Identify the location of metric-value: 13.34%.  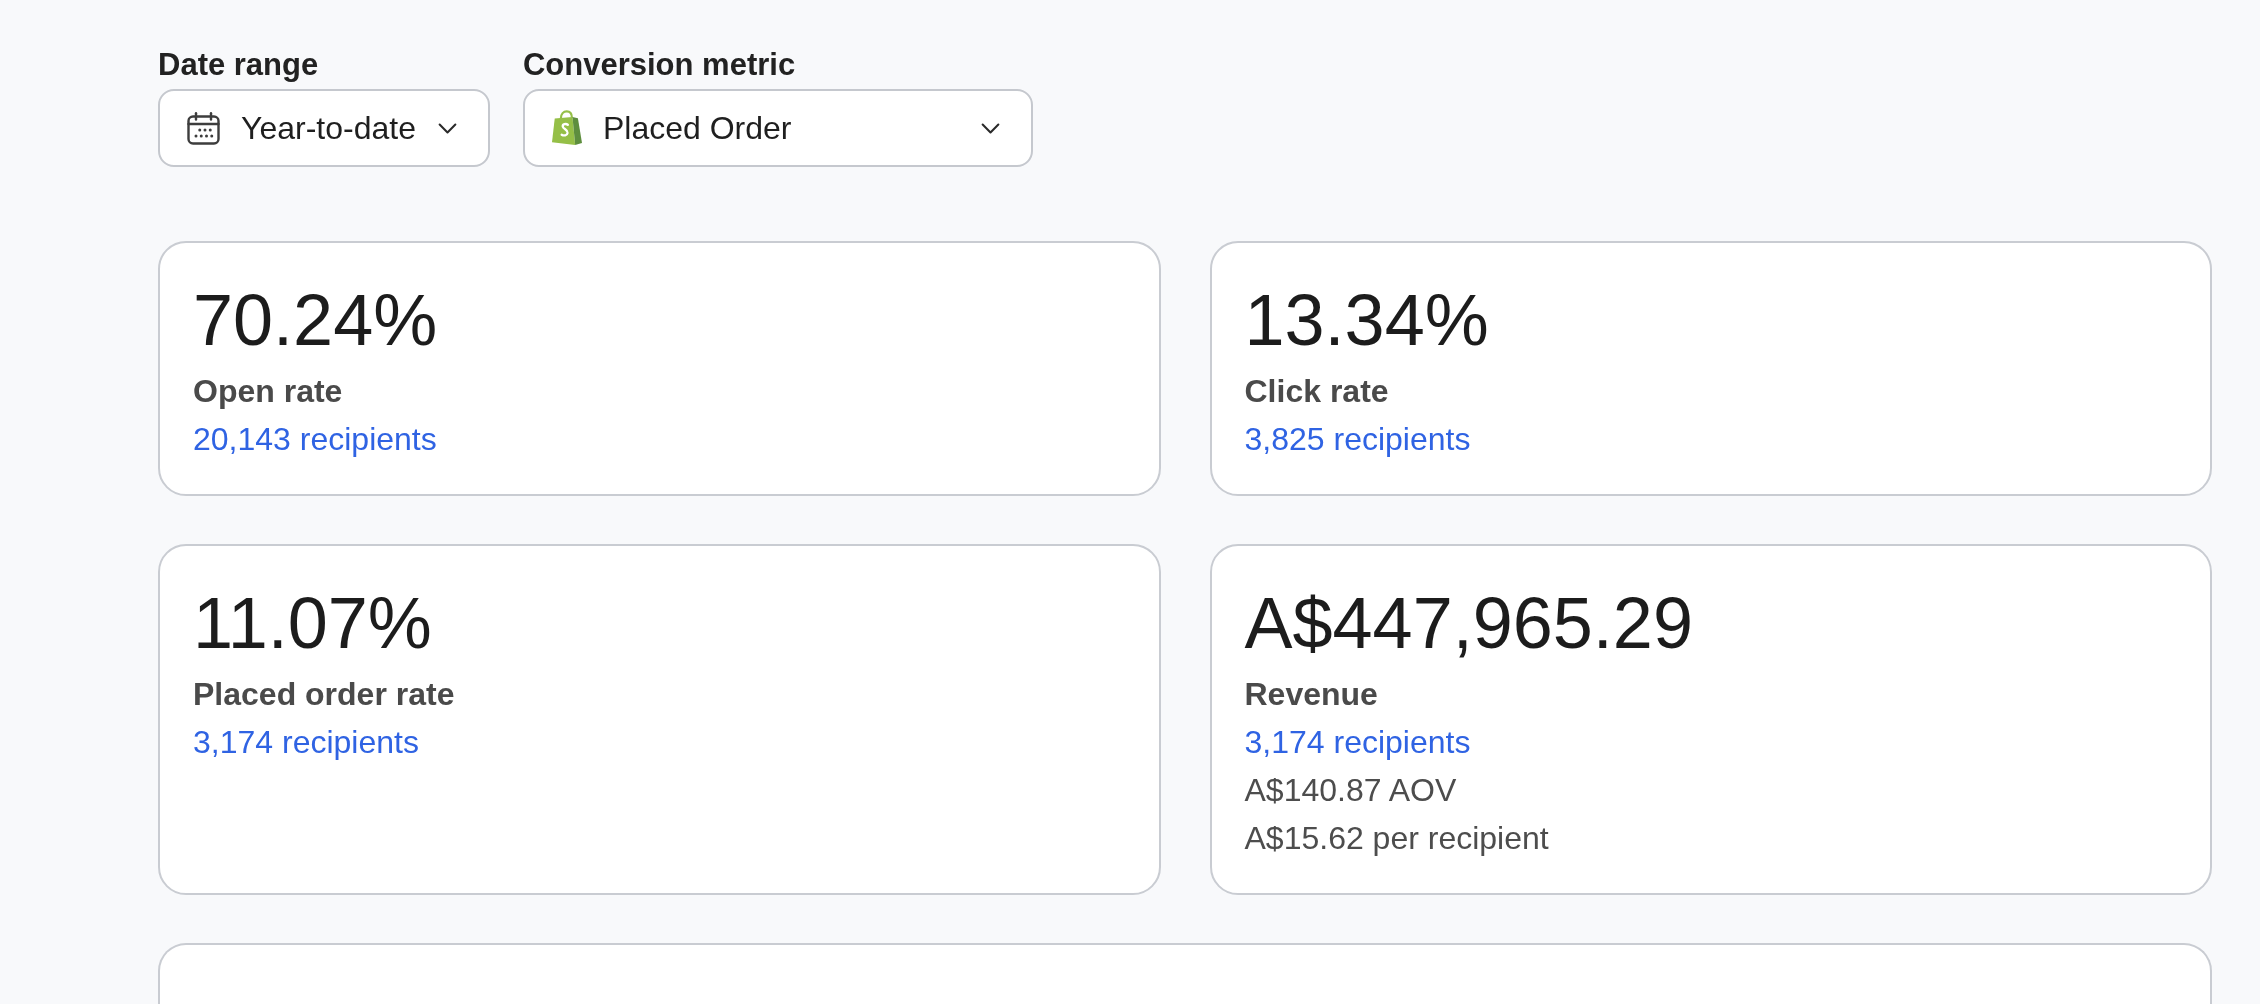
(1366, 320).